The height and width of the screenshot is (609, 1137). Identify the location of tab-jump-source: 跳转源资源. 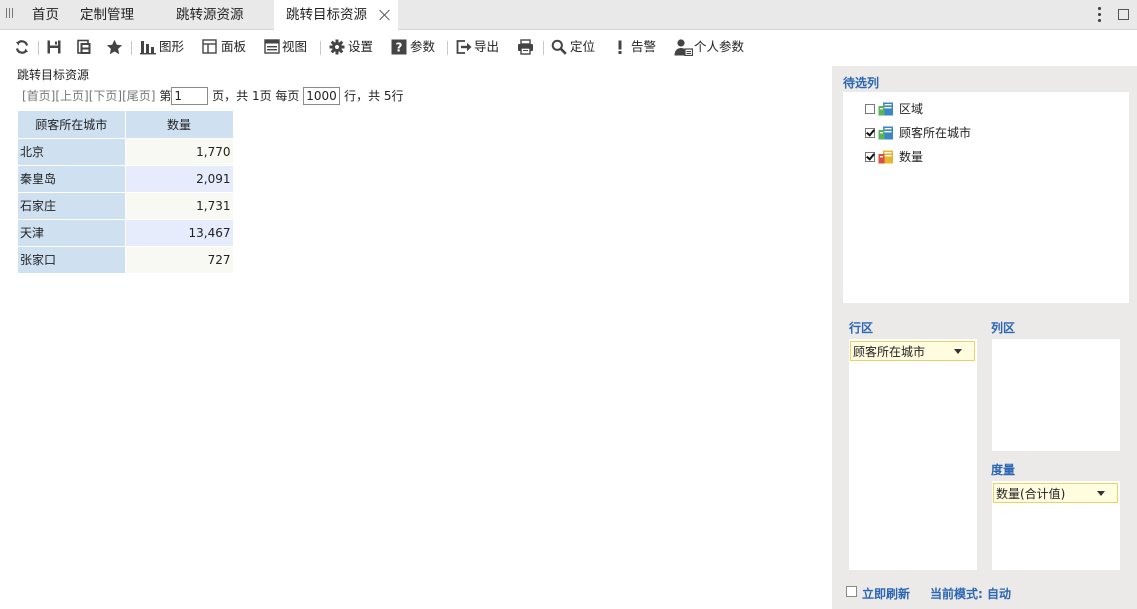
(210, 15).